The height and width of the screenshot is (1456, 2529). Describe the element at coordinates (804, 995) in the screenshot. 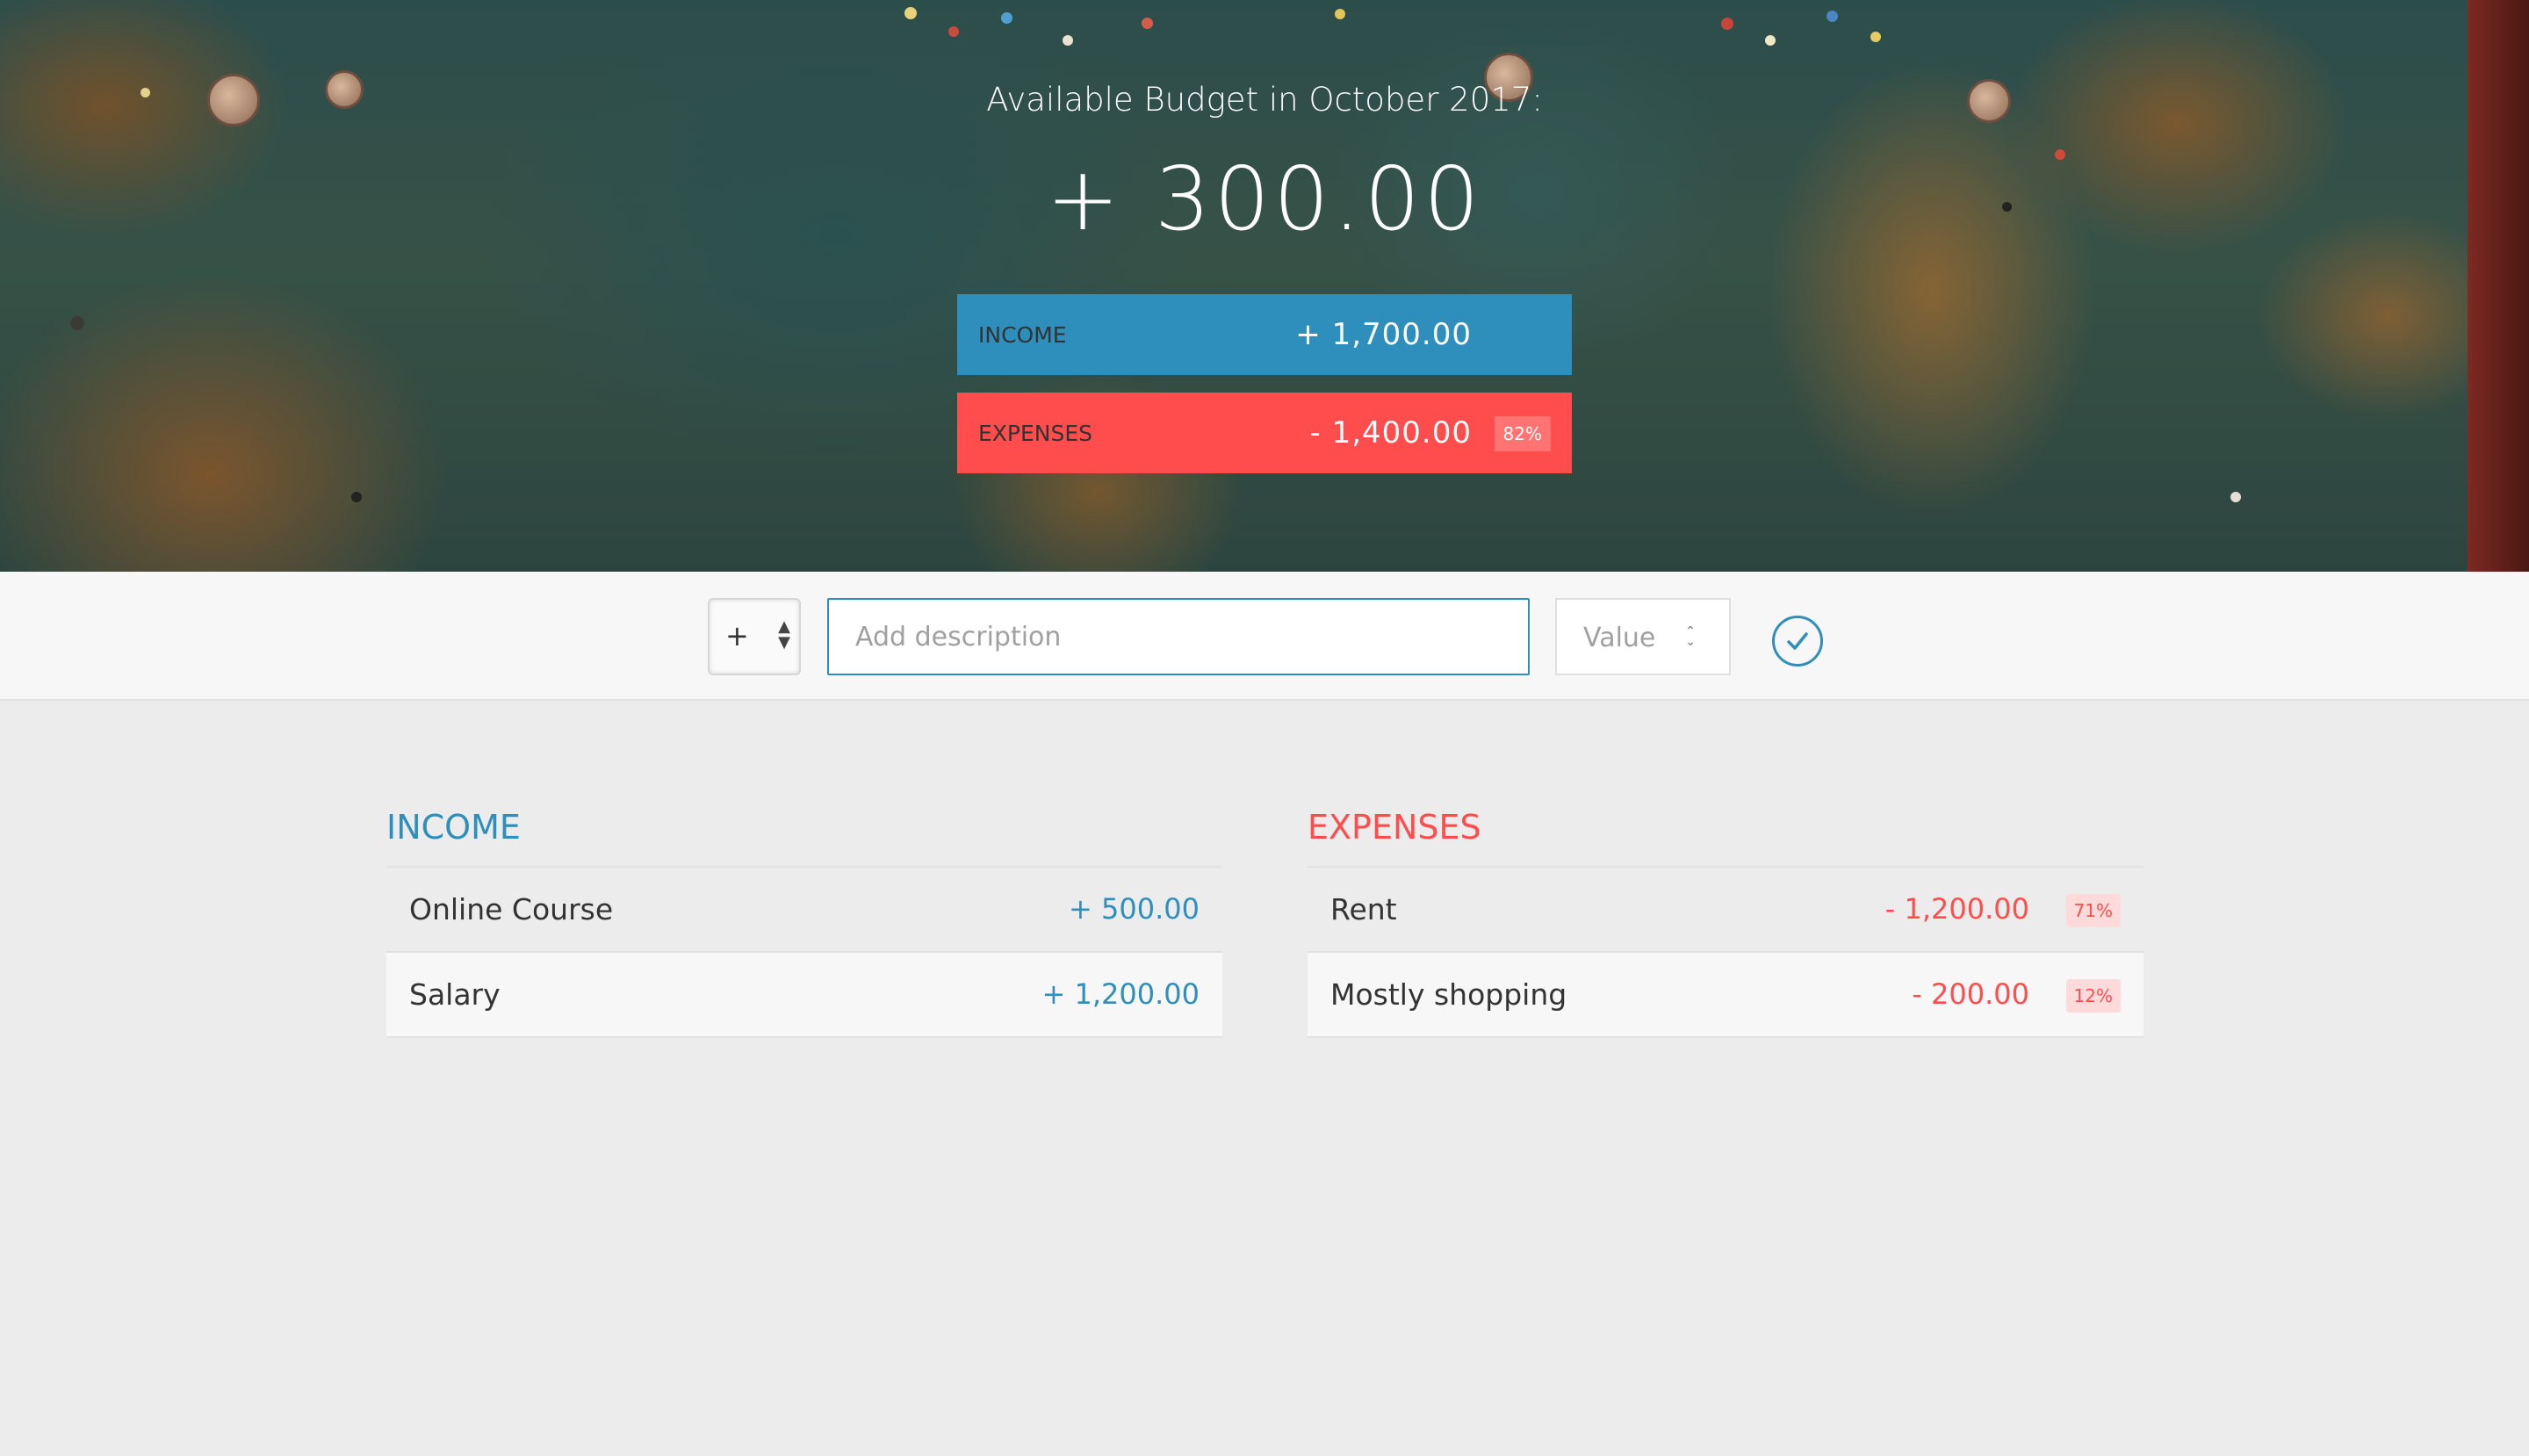

I see `income-item: Salary + 1,200.00` at that location.